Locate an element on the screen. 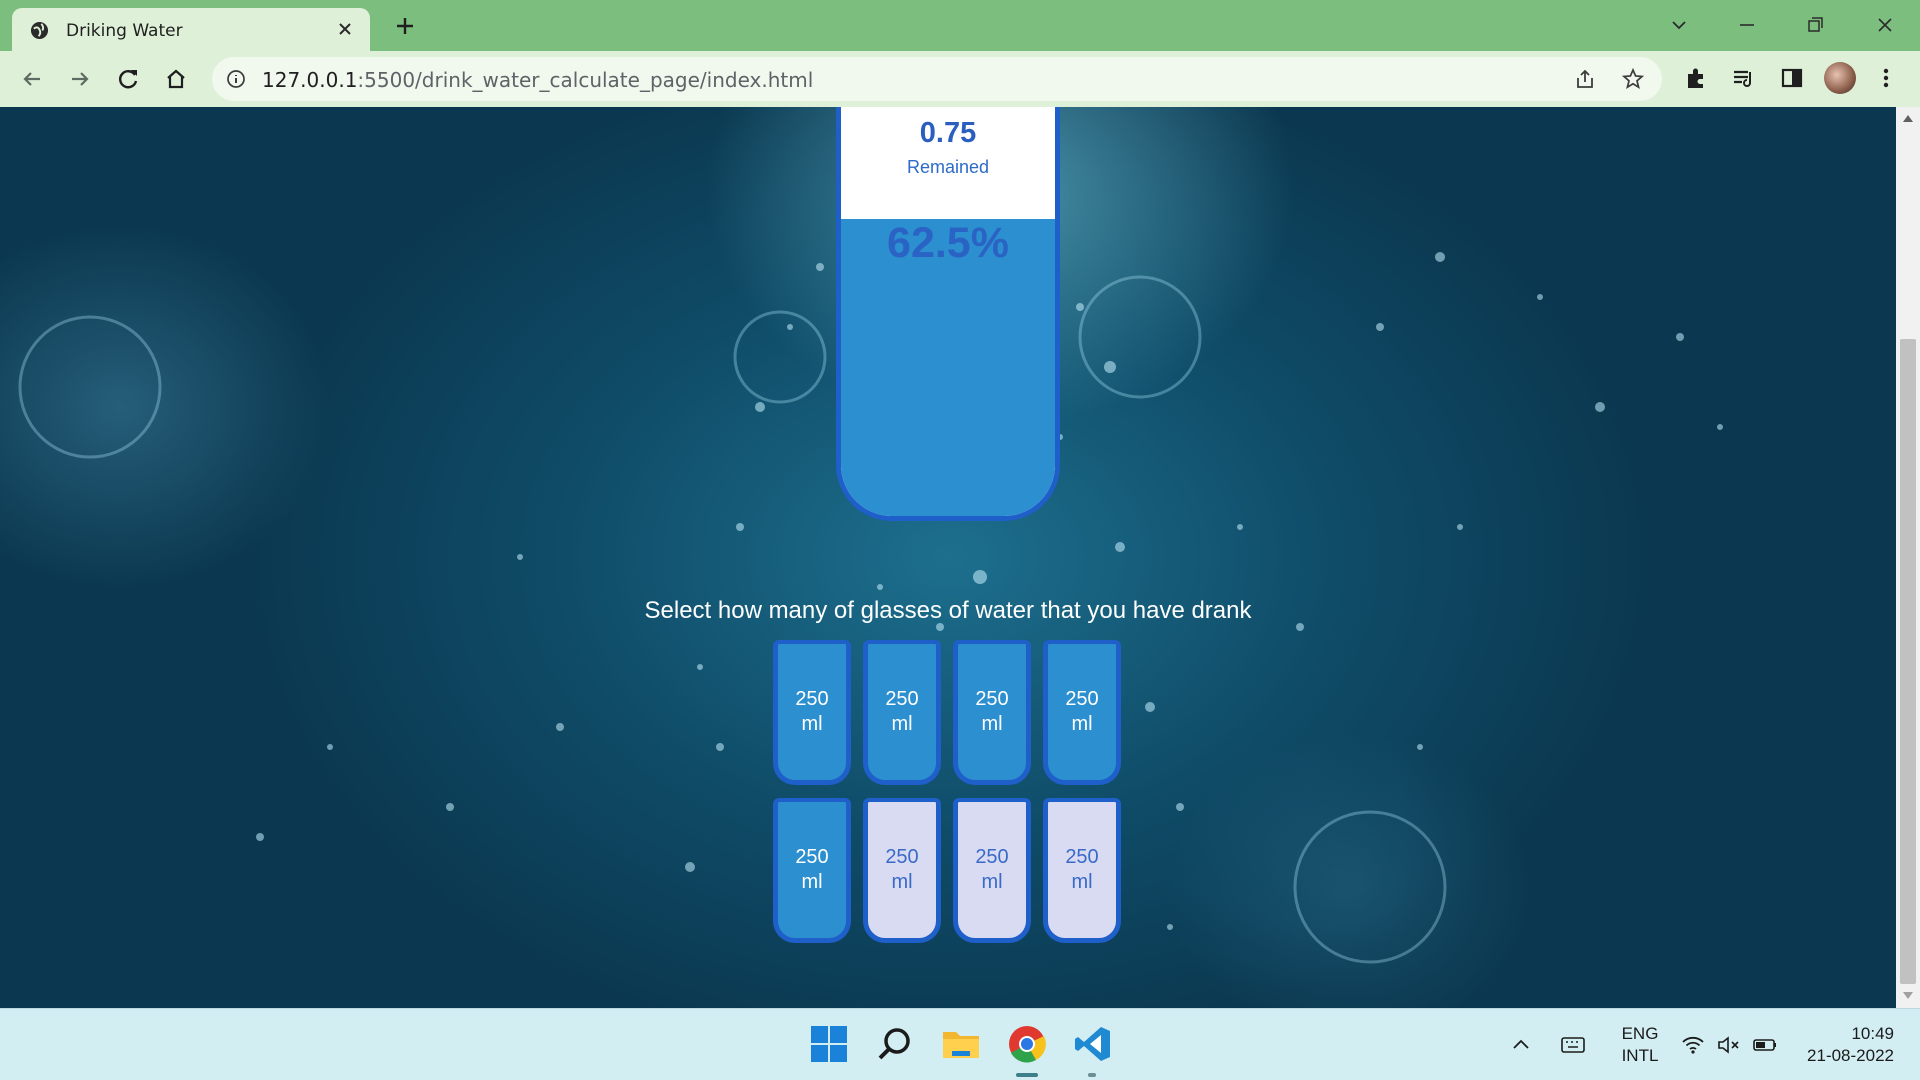 Image resolution: width=1920 pixels, height=1080 pixels. vscode-icon is located at coordinates (1093, 1044).